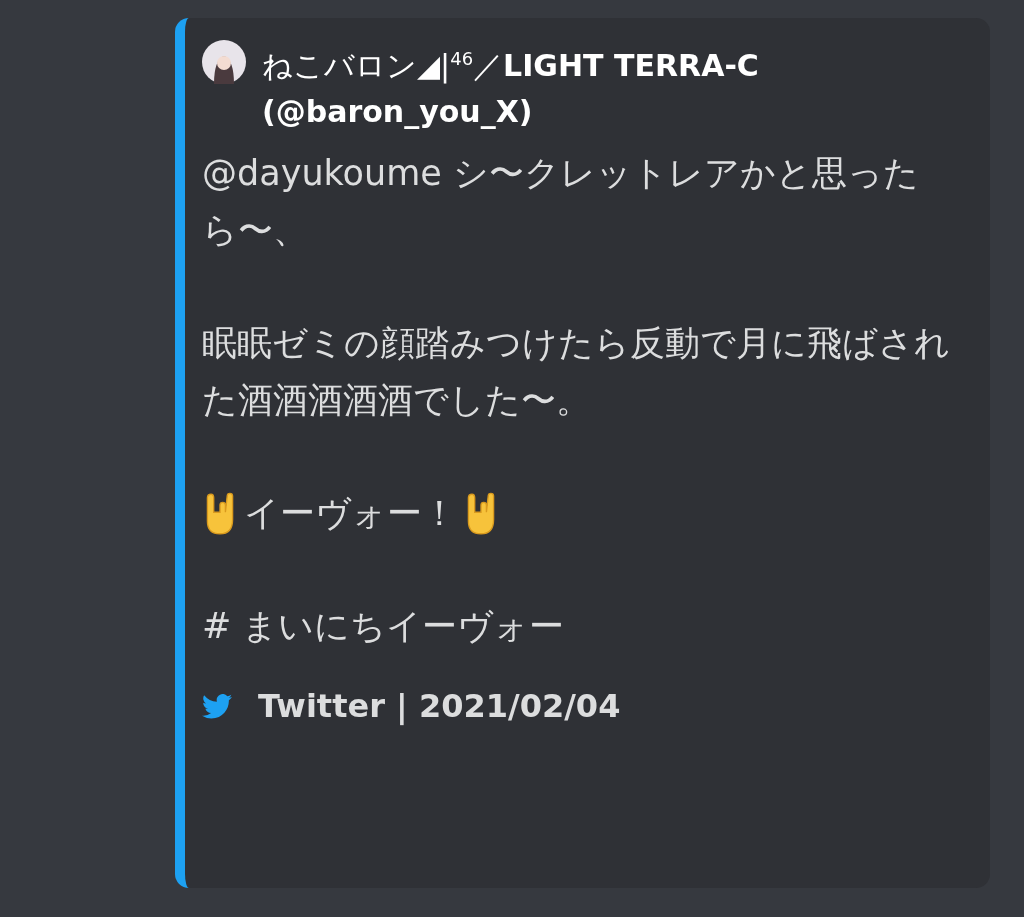 The height and width of the screenshot is (917, 1024). I want to click on tweet-text: 眠眠ゼミの顔踏みつけたら反動で月に飛ばされた酒酒酒酒酒でした〜。, so click(576, 372).